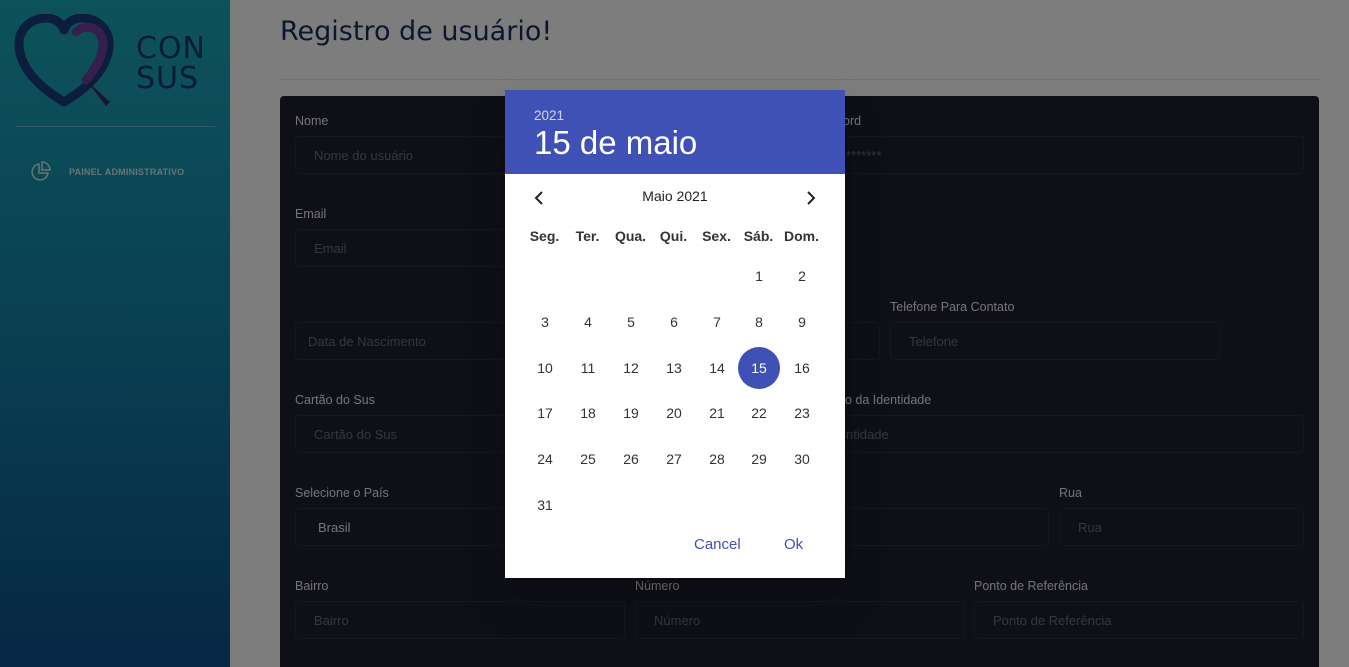 The height and width of the screenshot is (667, 1349). I want to click on calendar-day: 30, so click(802, 459).